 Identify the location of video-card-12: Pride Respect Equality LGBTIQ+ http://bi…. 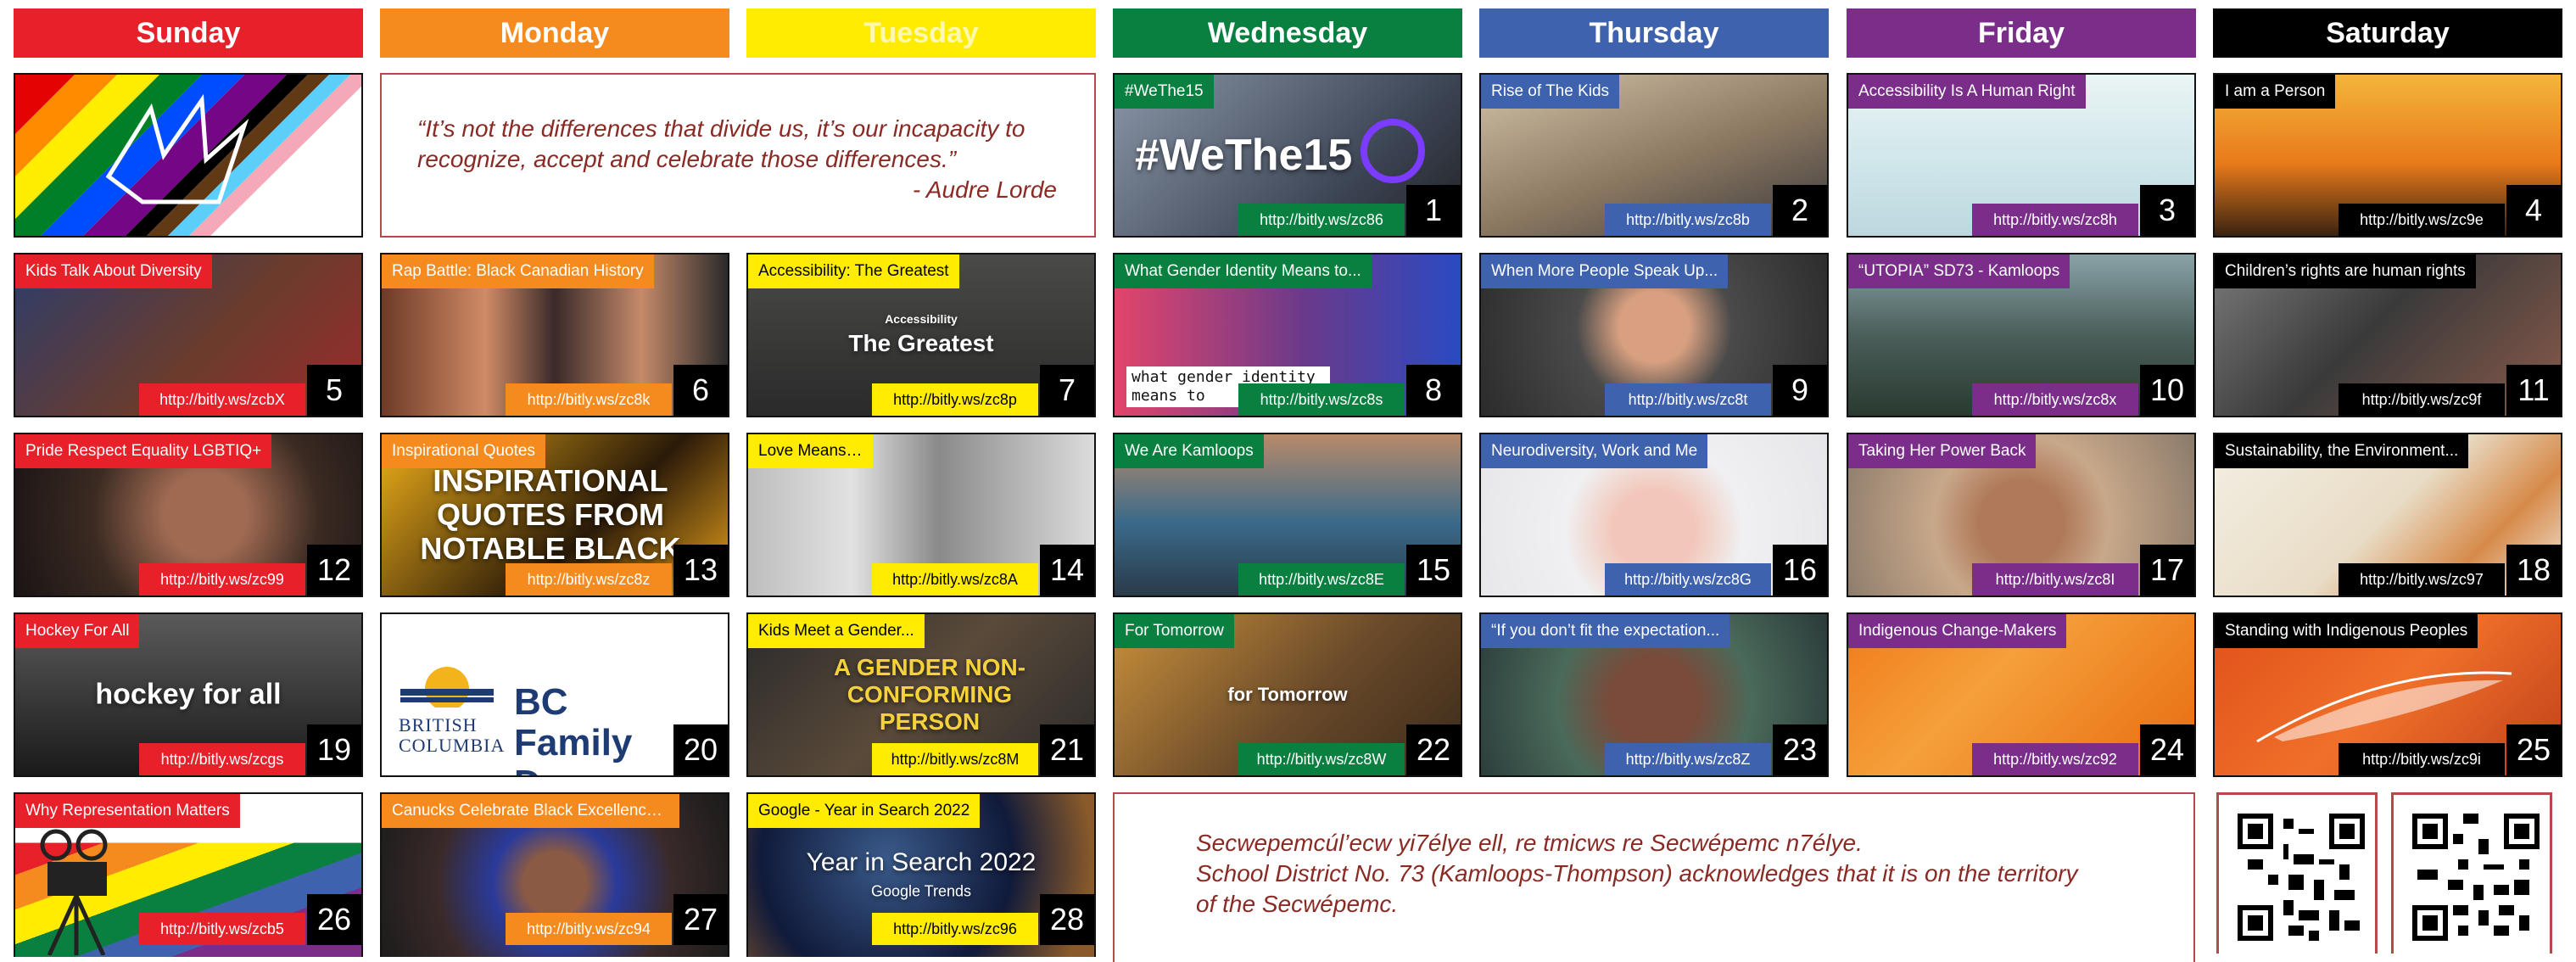
(188, 515).